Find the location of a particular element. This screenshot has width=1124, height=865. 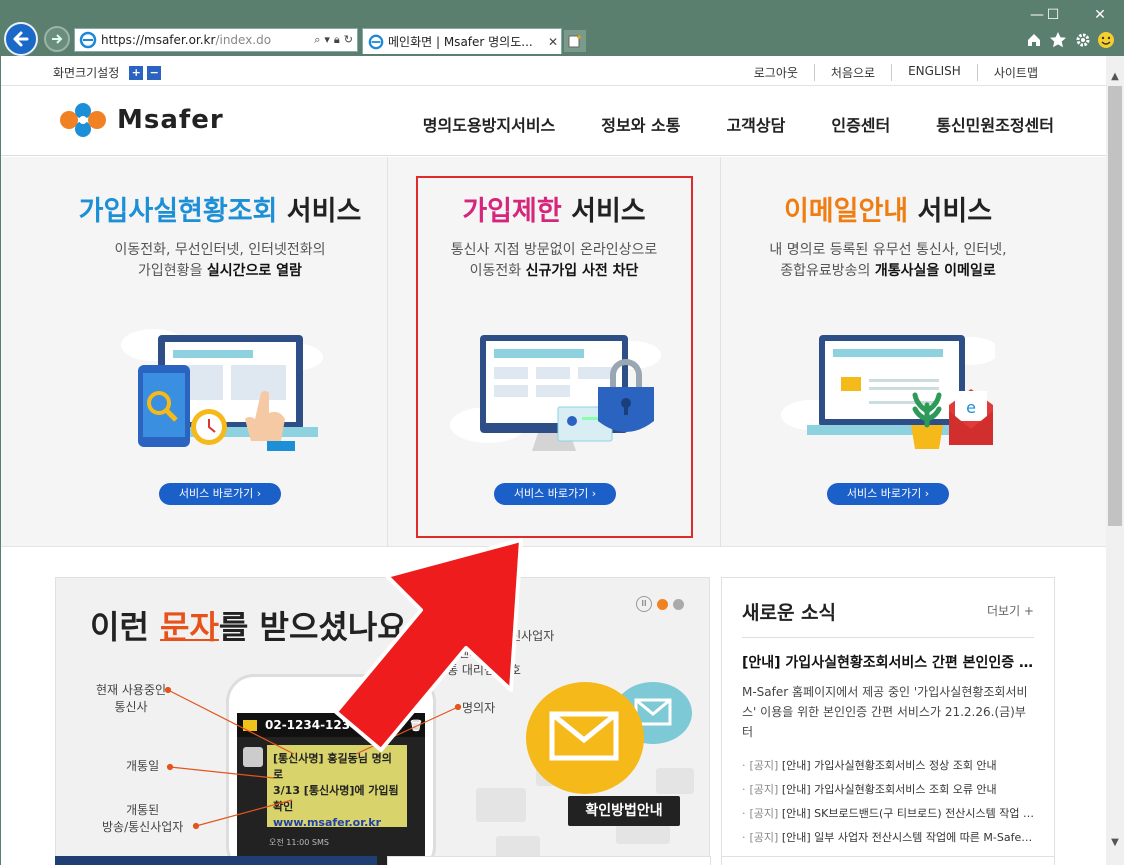

maximize-button: ☐ is located at coordinates (1053, 15).